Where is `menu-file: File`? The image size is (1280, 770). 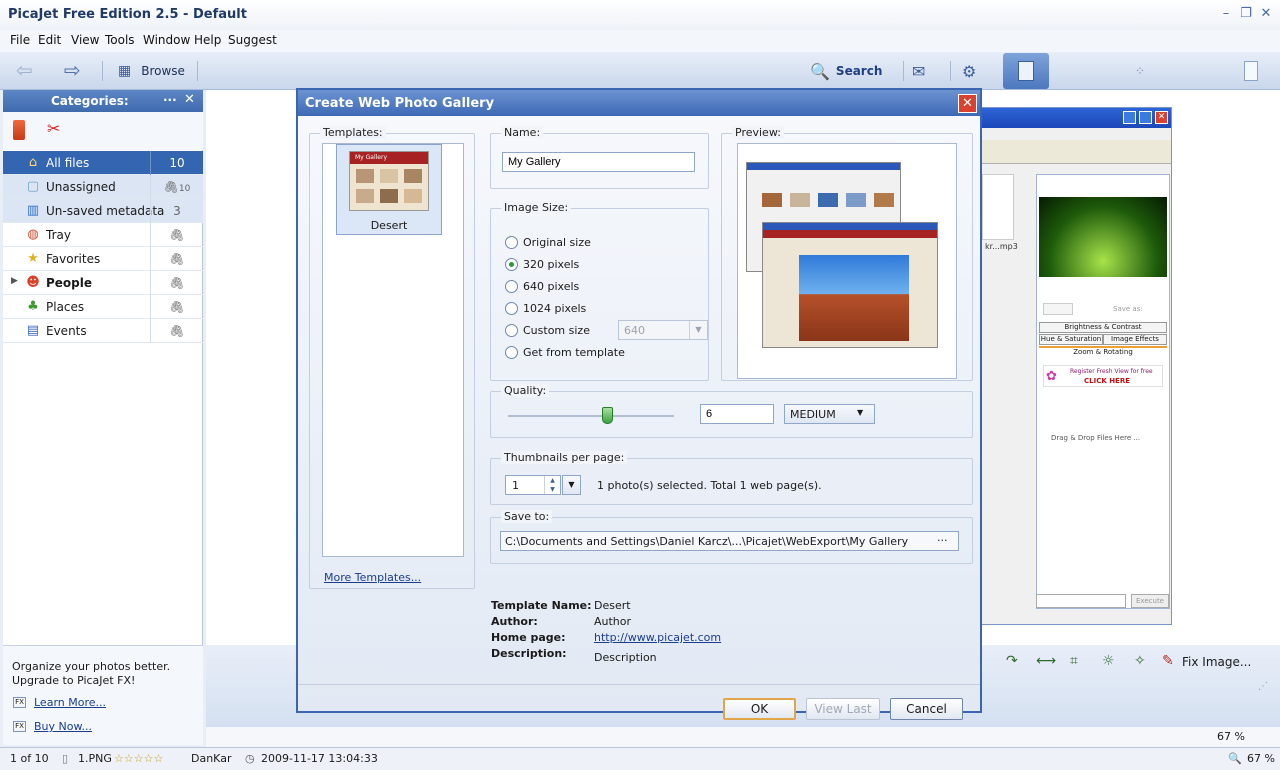
menu-file: File is located at coordinates (20, 40).